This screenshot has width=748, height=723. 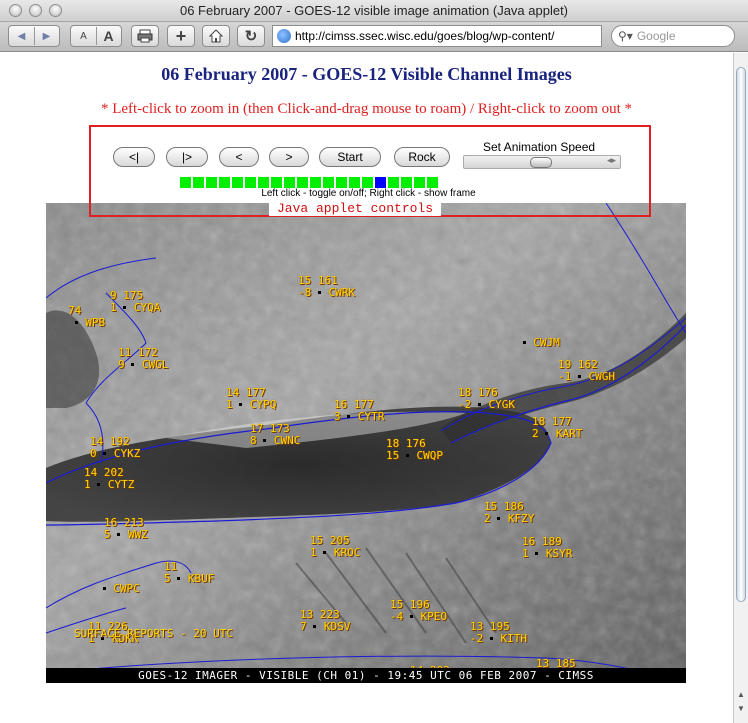 What do you see at coordinates (543, 342) in the screenshot?
I see `station-id: CWJM` at bounding box center [543, 342].